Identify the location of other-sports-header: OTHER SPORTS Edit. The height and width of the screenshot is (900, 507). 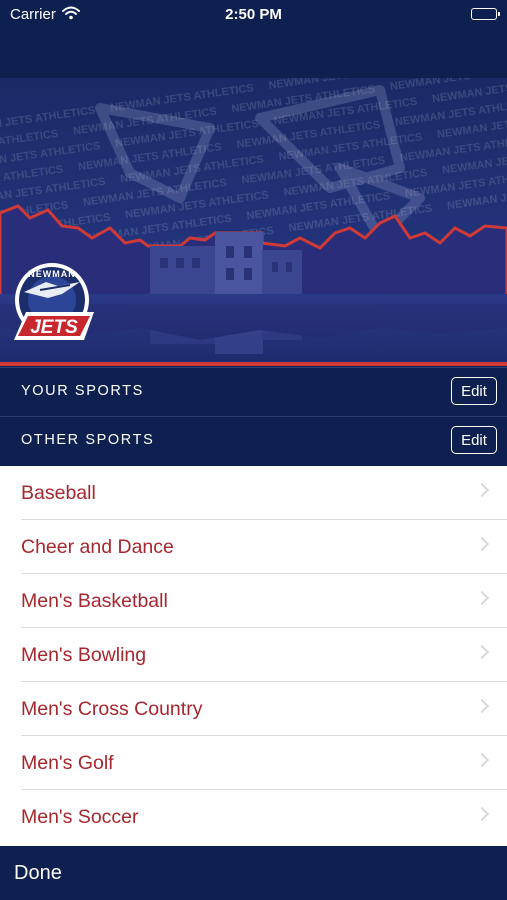
(253, 440).